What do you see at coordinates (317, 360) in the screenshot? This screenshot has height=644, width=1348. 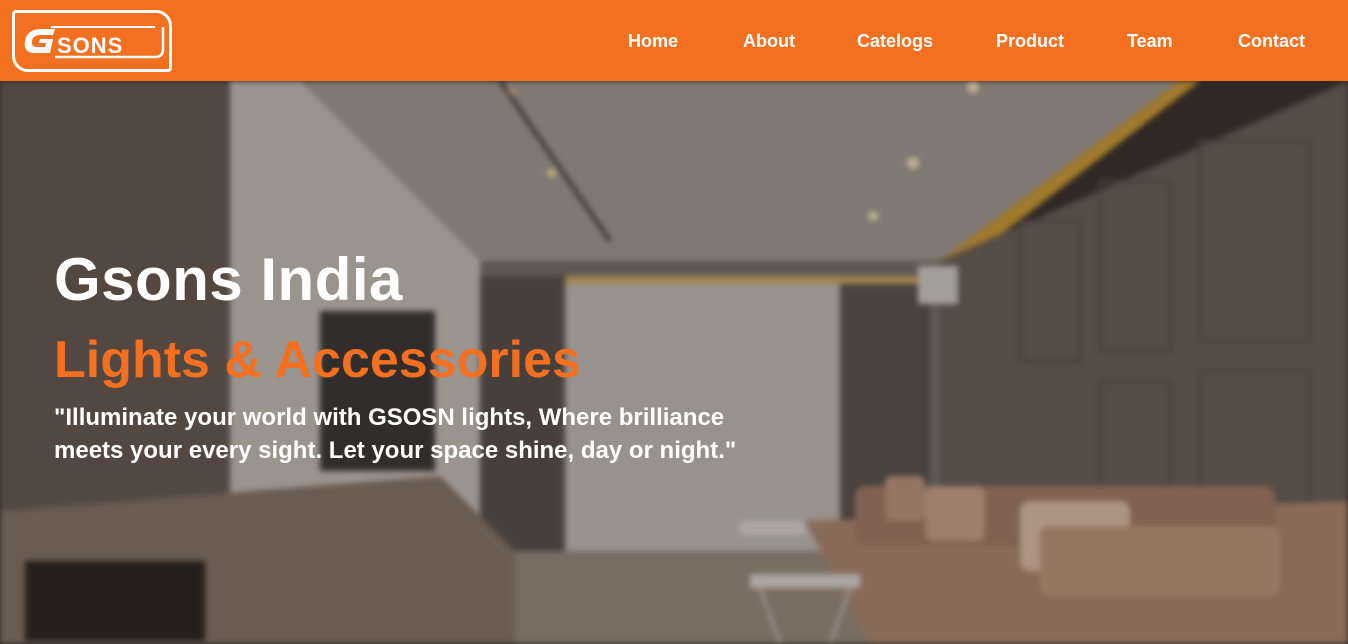 I see `hero-subtitle: Lights & Accessories` at bounding box center [317, 360].